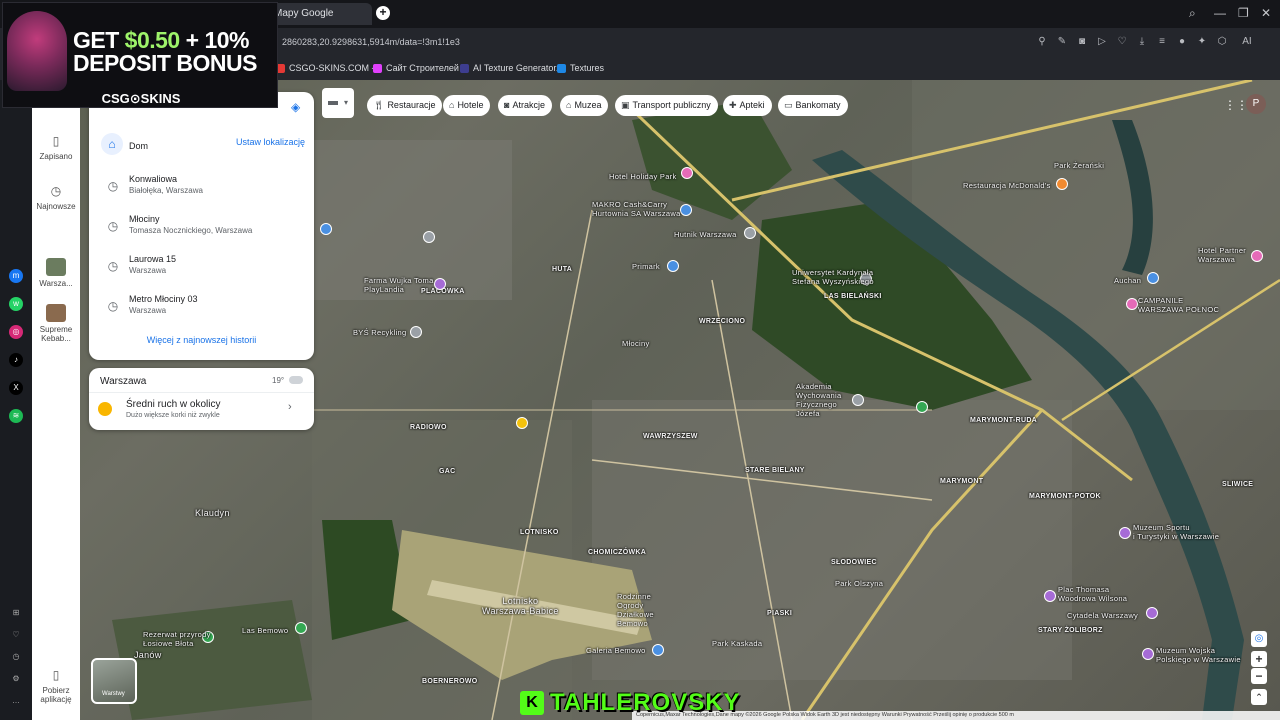 The width and height of the screenshot is (1280, 720). Describe the element at coordinates (705, 234) in the screenshot. I see `poi-hutnik: Hutnik Warszawa` at that location.